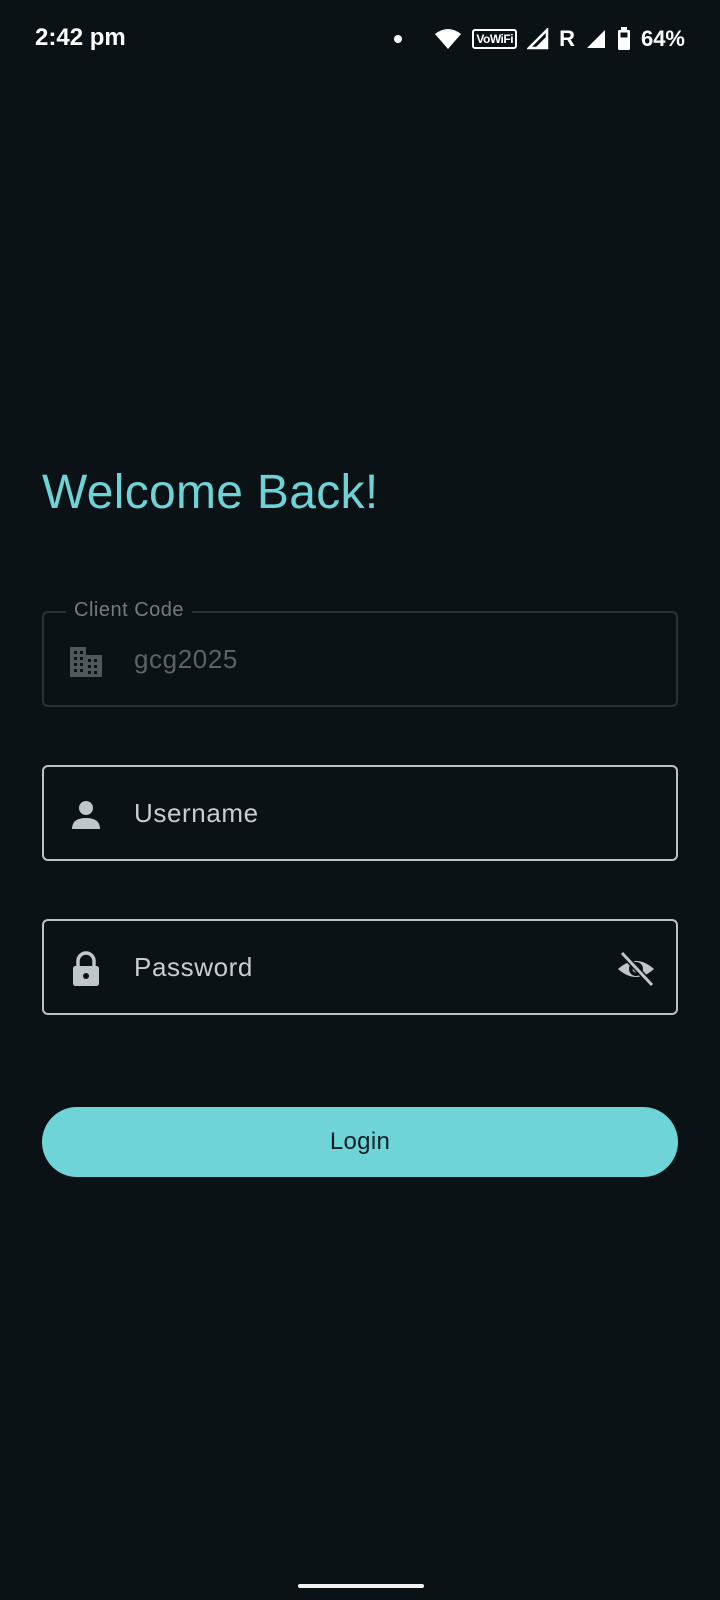 This screenshot has width=720, height=1600. What do you see at coordinates (196, 813) in the screenshot?
I see `username-input: Username` at bounding box center [196, 813].